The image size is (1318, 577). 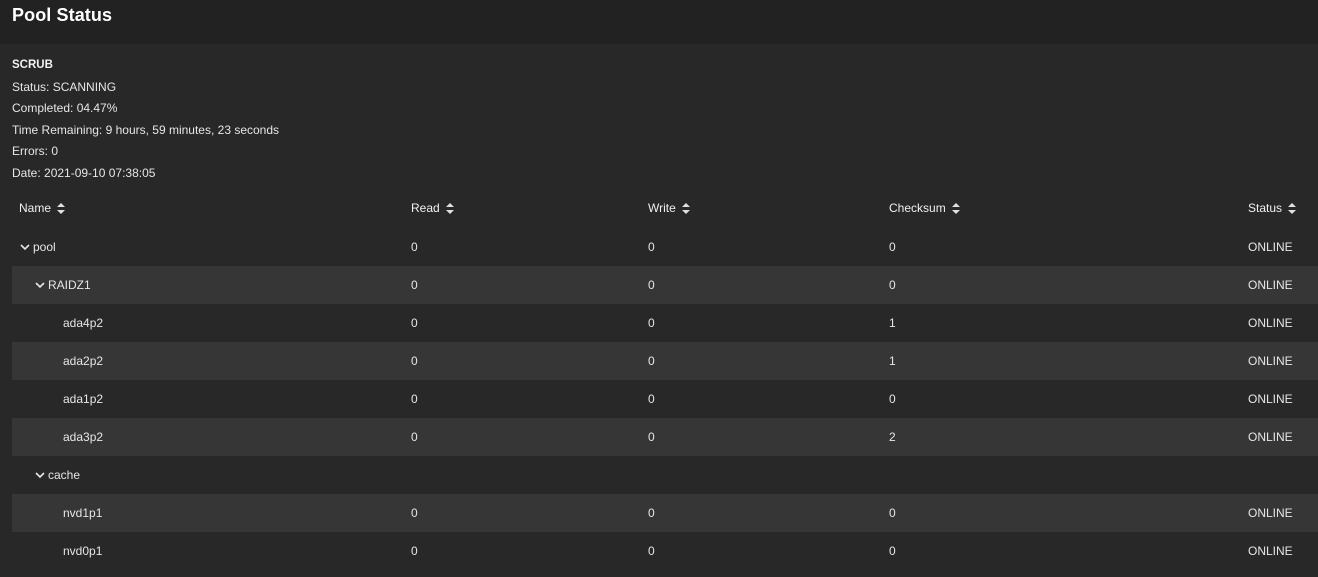 I want to click on row-name: ada2p2, so click(x=83, y=361).